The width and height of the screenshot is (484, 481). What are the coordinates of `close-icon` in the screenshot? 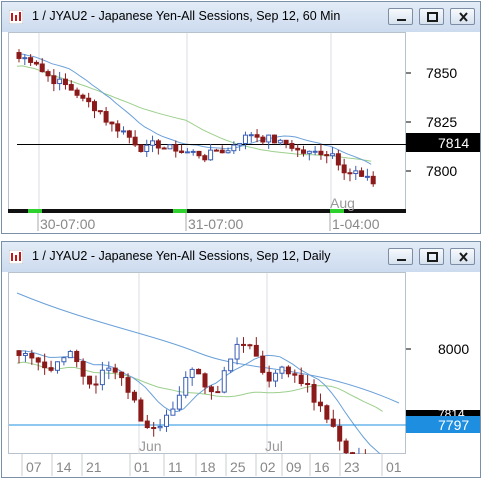 It's located at (463, 17).